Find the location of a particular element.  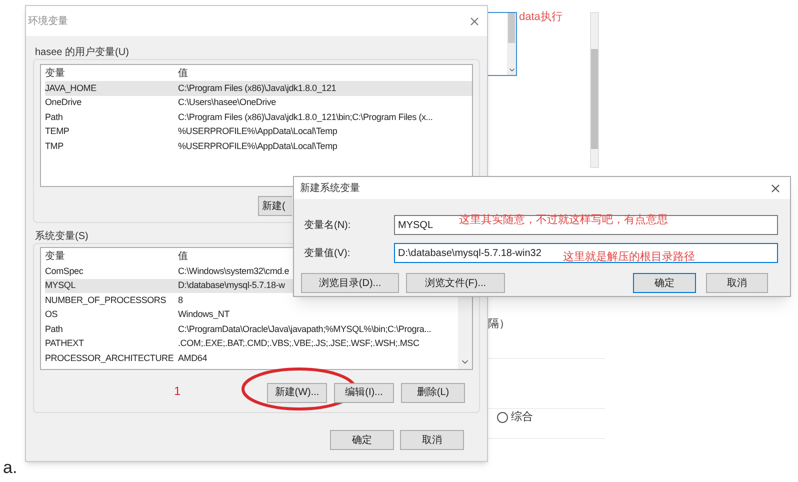

window-title: 新建系统变量 is located at coordinates (330, 189).